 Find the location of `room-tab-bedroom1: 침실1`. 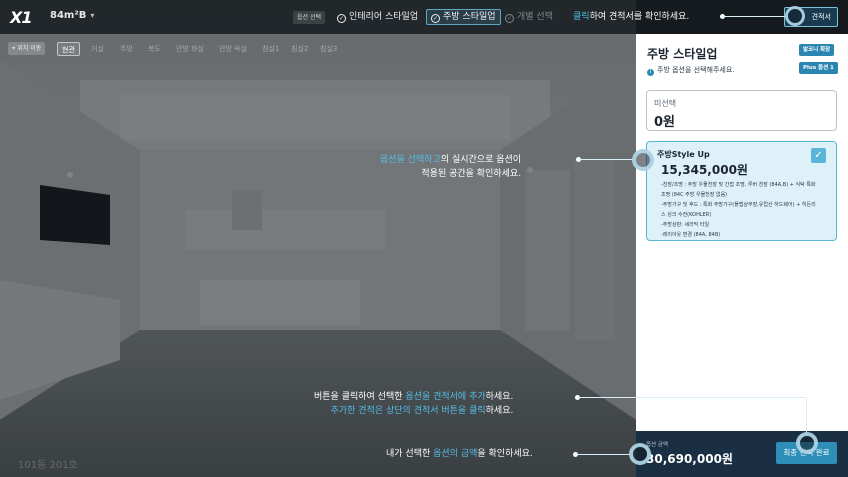

room-tab-bedroom1: 침실1 is located at coordinates (270, 49).